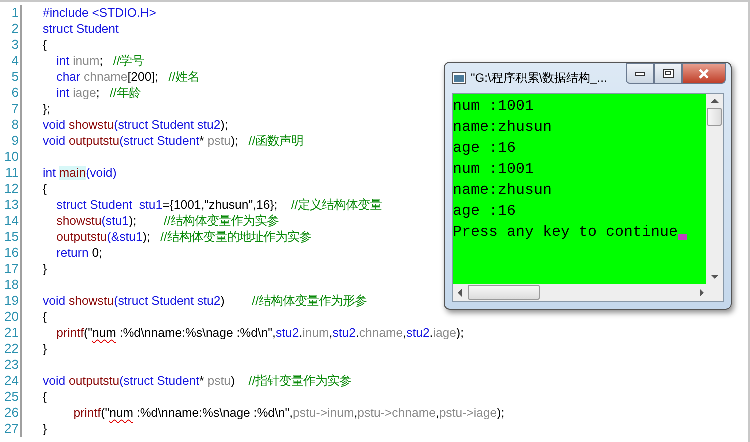  I want to click on close-button, so click(704, 73).